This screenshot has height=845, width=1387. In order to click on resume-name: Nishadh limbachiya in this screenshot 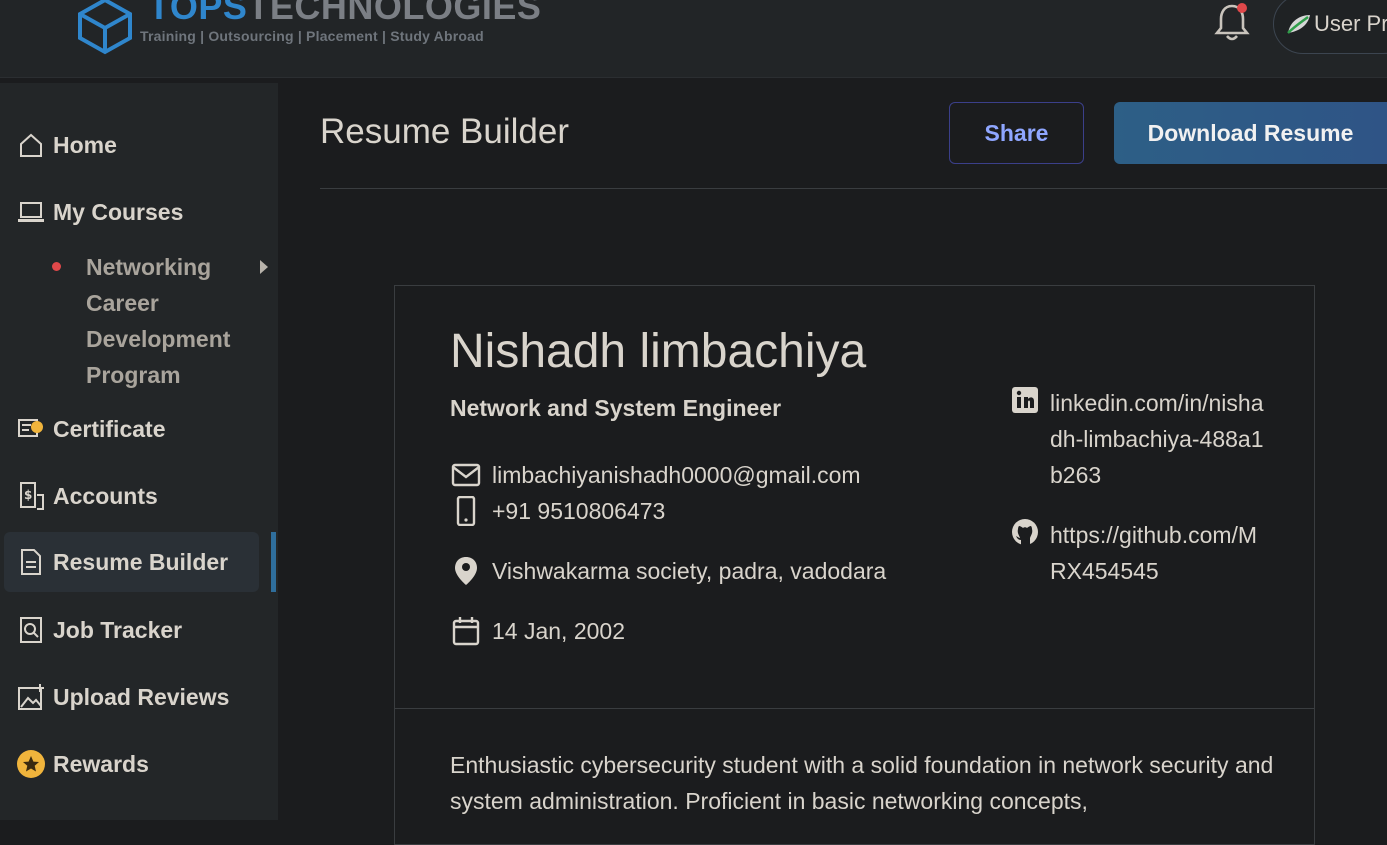, I will do `click(658, 351)`.